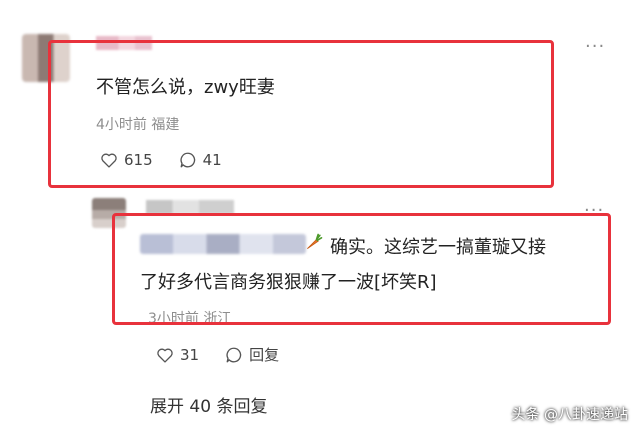 This screenshot has height=435, width=640. Describe the element at coordinates (138, 125) in the screenshot. I see `comment-meta: 4小时前 福建` at that location.